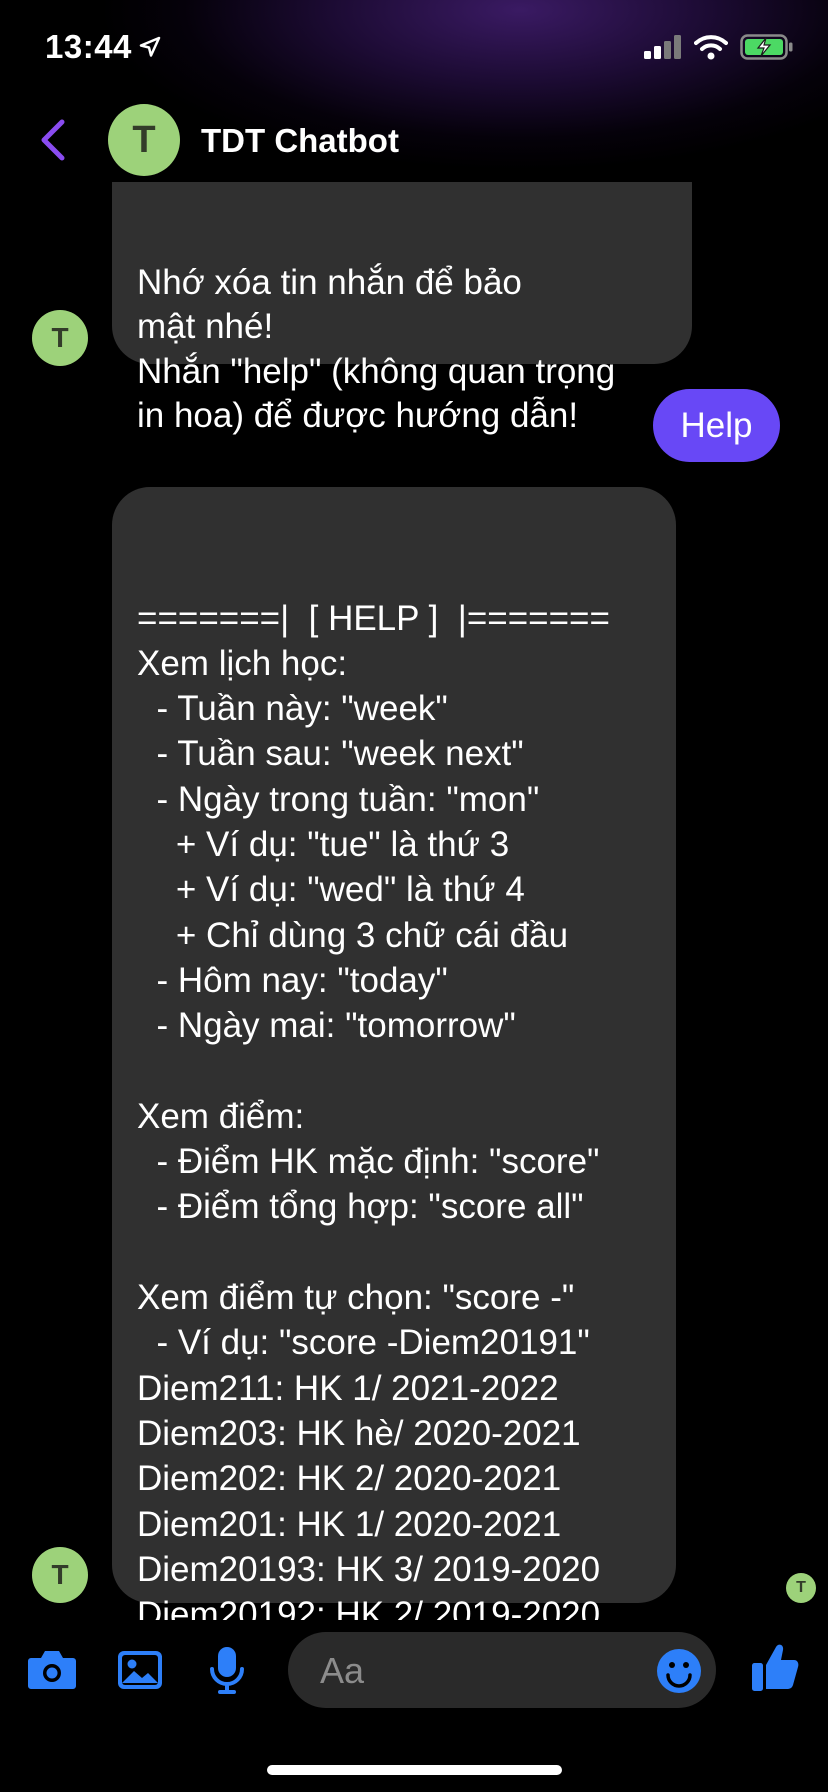 The image size is (828, 1792). What do you see at coordinates (342, 1670) in the screenshot?
I see `input-placeholder: Aa` at bounding box center [342, 1670].